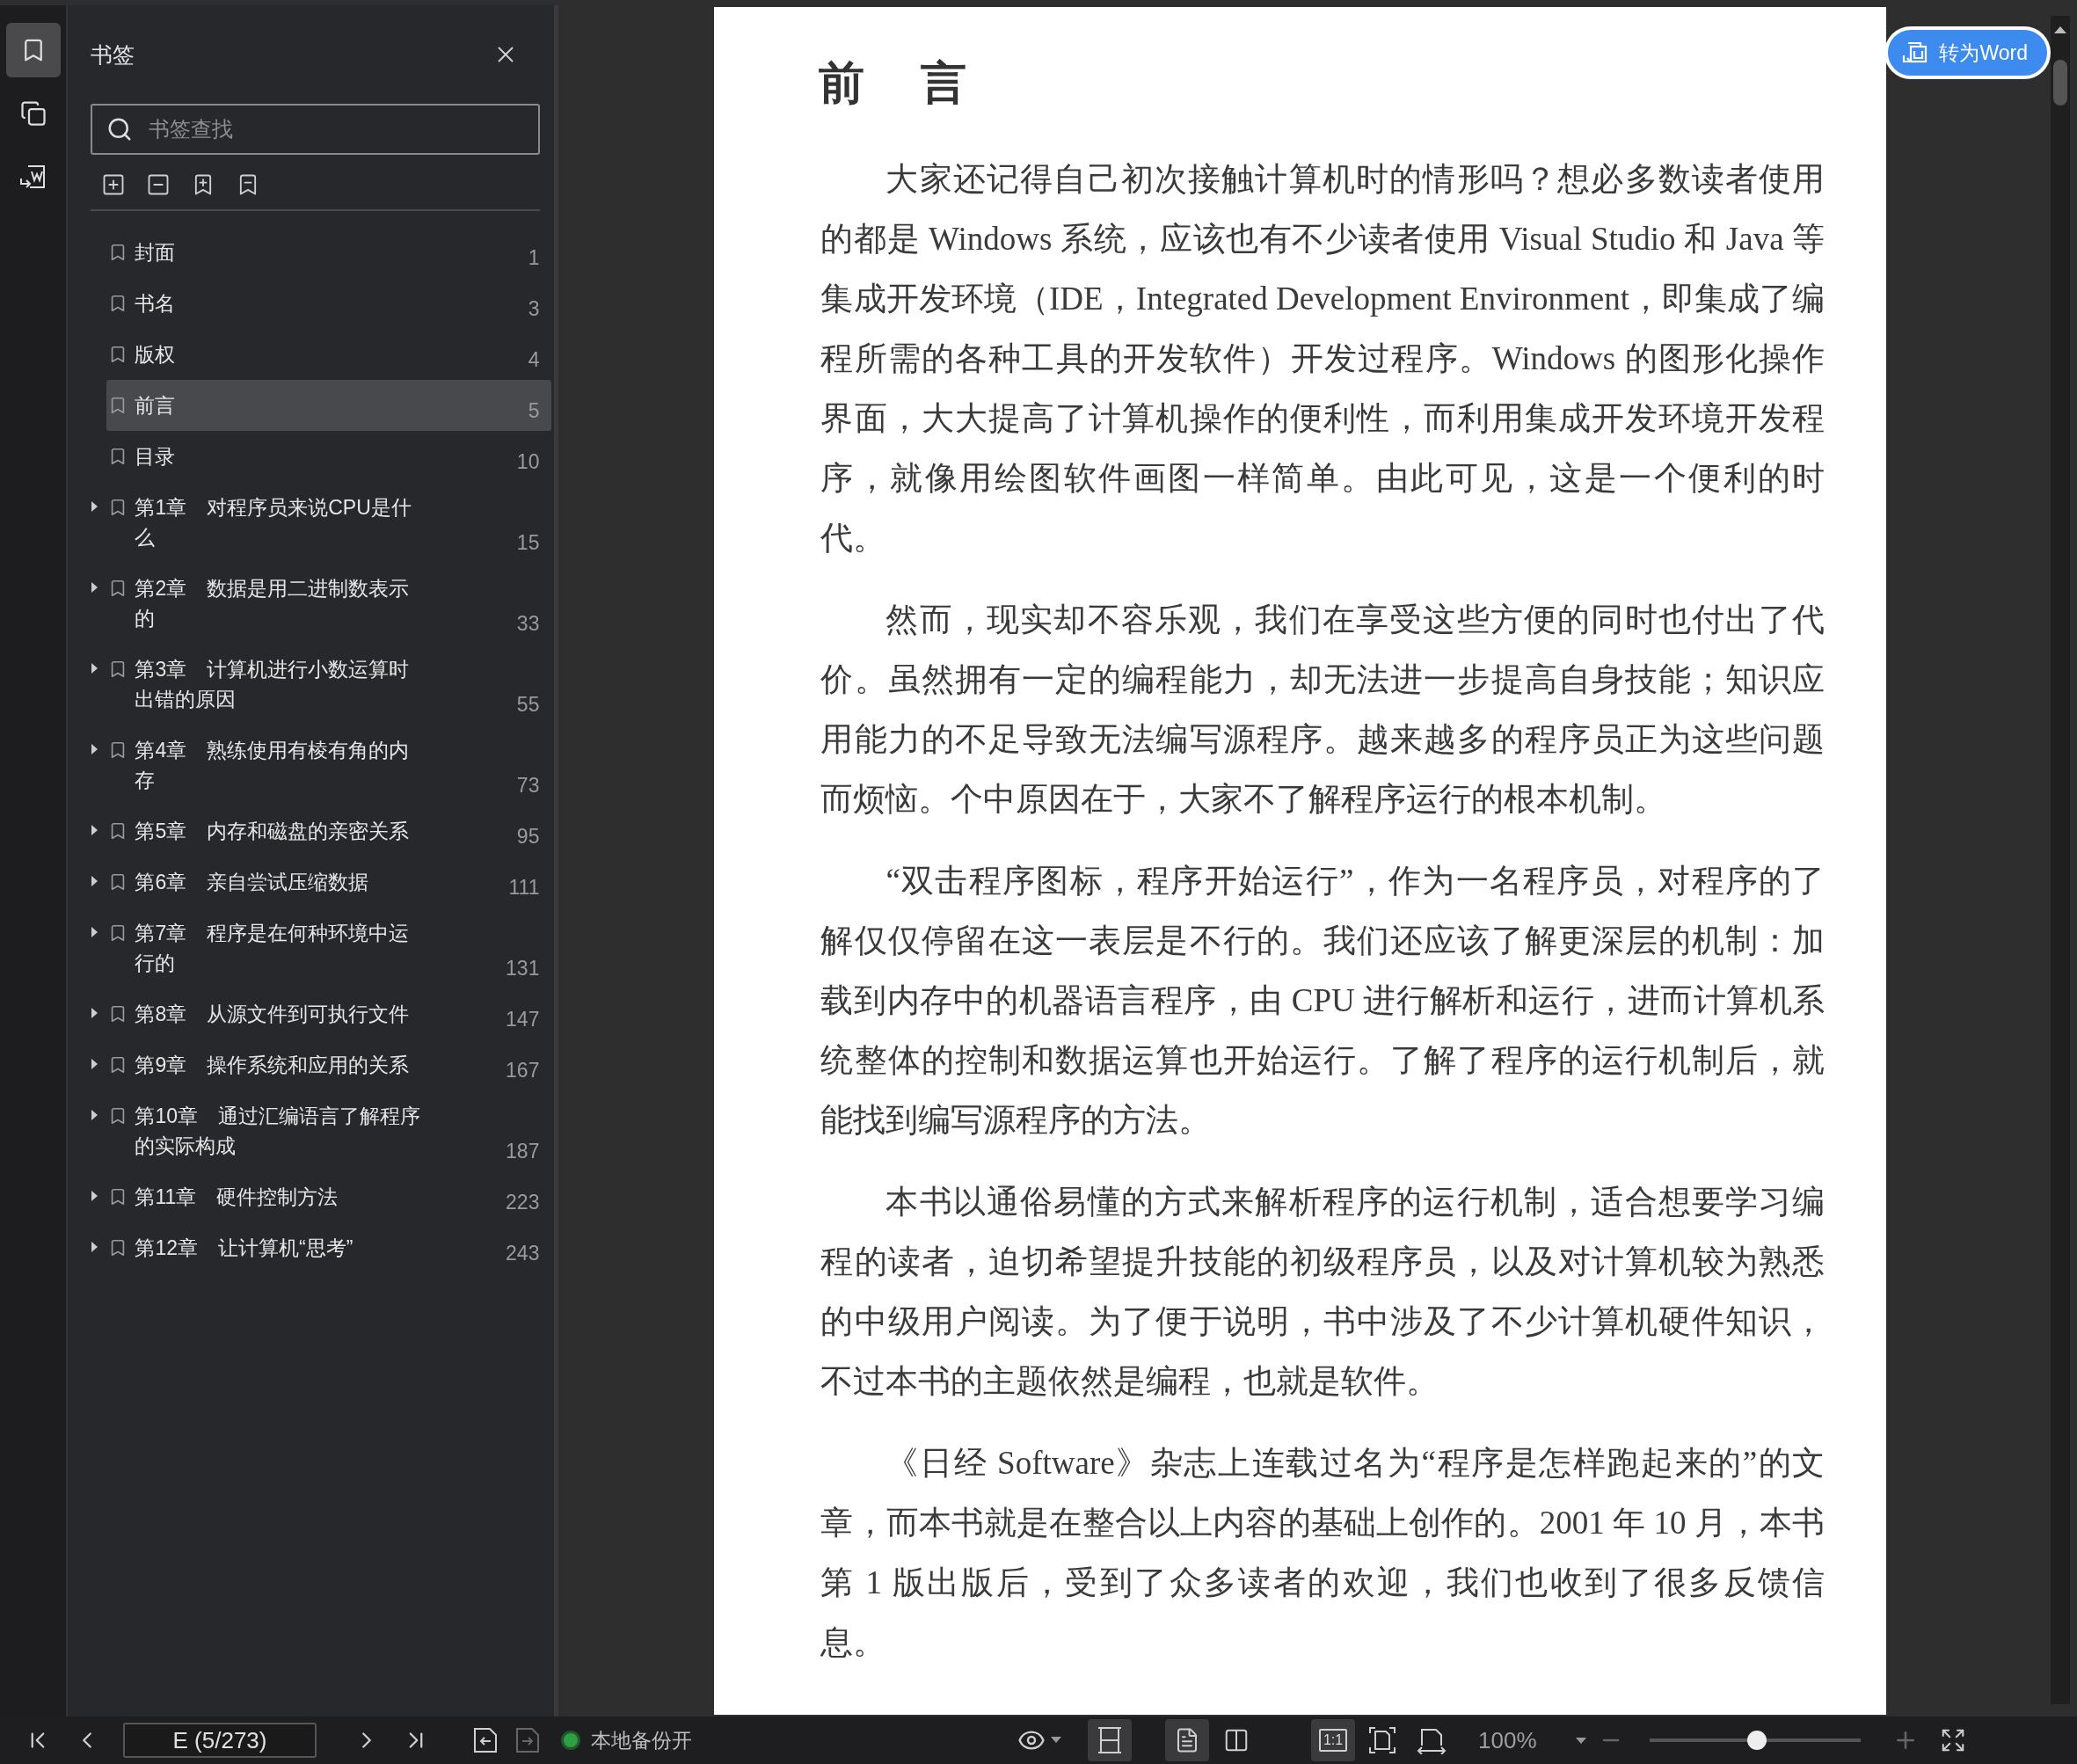 The image size is (2077, 1764). I want to click on scrollbar, so click(2060, 860).